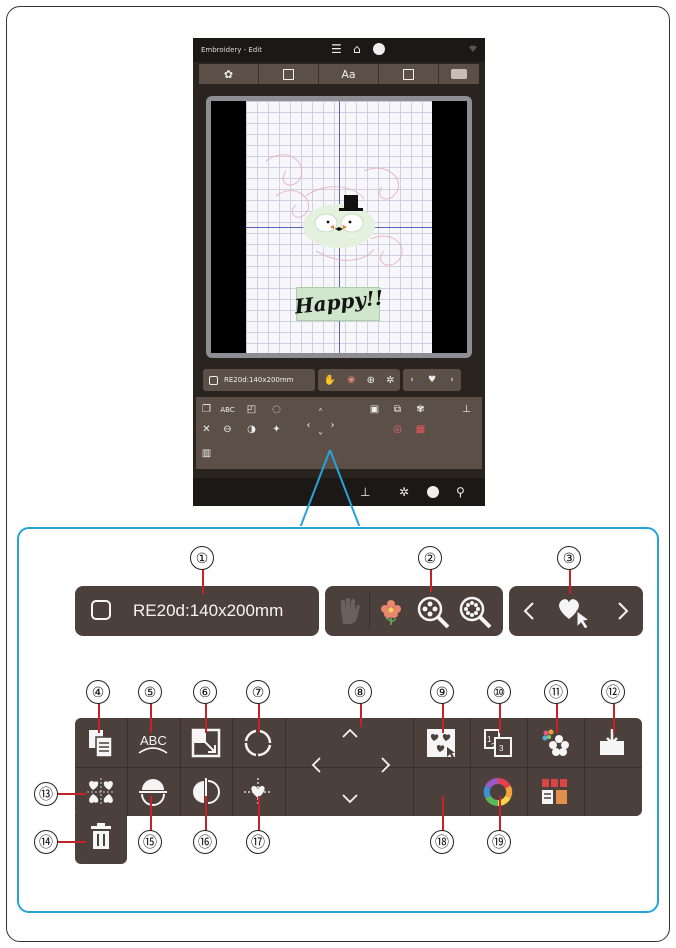  Describe the element at coordinates (374, 409) in the screenshot. I see `group-icon: ▣` at that location.